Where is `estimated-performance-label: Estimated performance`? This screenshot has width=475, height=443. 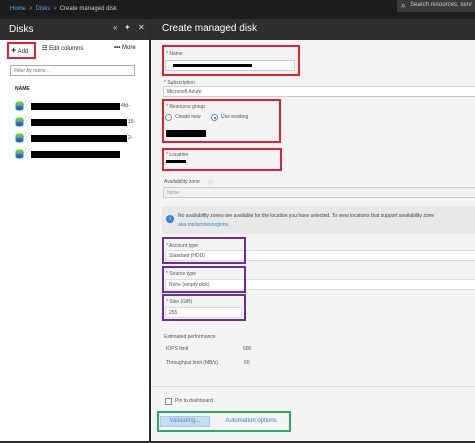 estimated-performance-label: Estimated performance is located at coordinates (190, 337).